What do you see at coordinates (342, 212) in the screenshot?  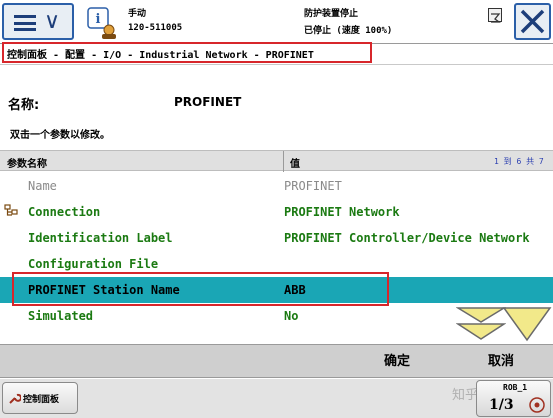 I see `parameter-value: PROFINET Network` at bounding box center [342, 212].